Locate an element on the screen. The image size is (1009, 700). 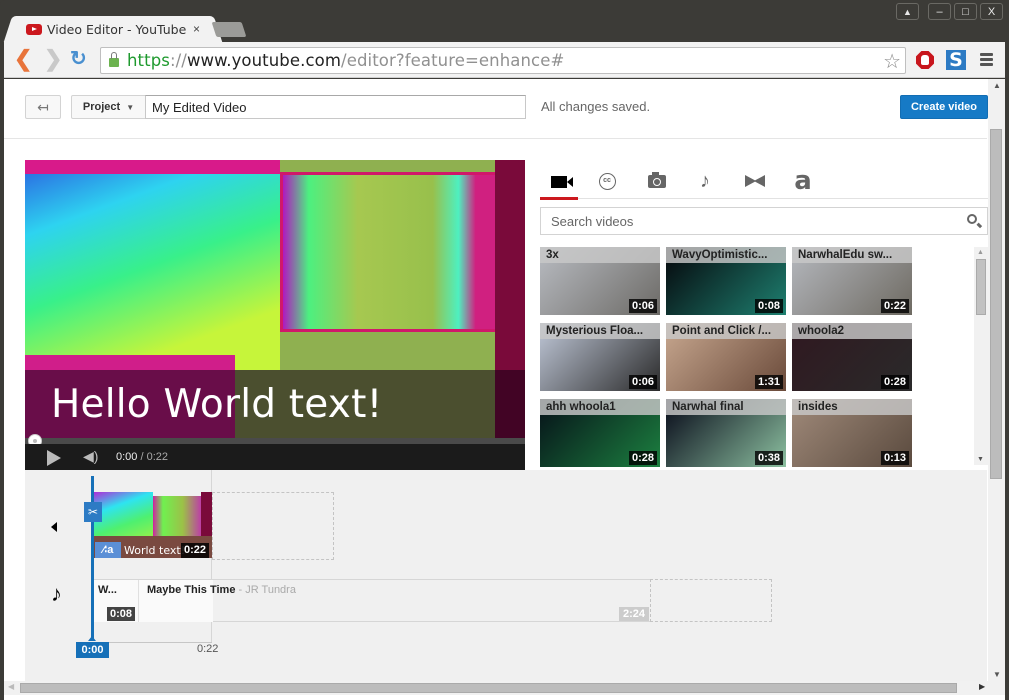
time-display: 0:00 / 0:22 is located at coordinates (142, 457).